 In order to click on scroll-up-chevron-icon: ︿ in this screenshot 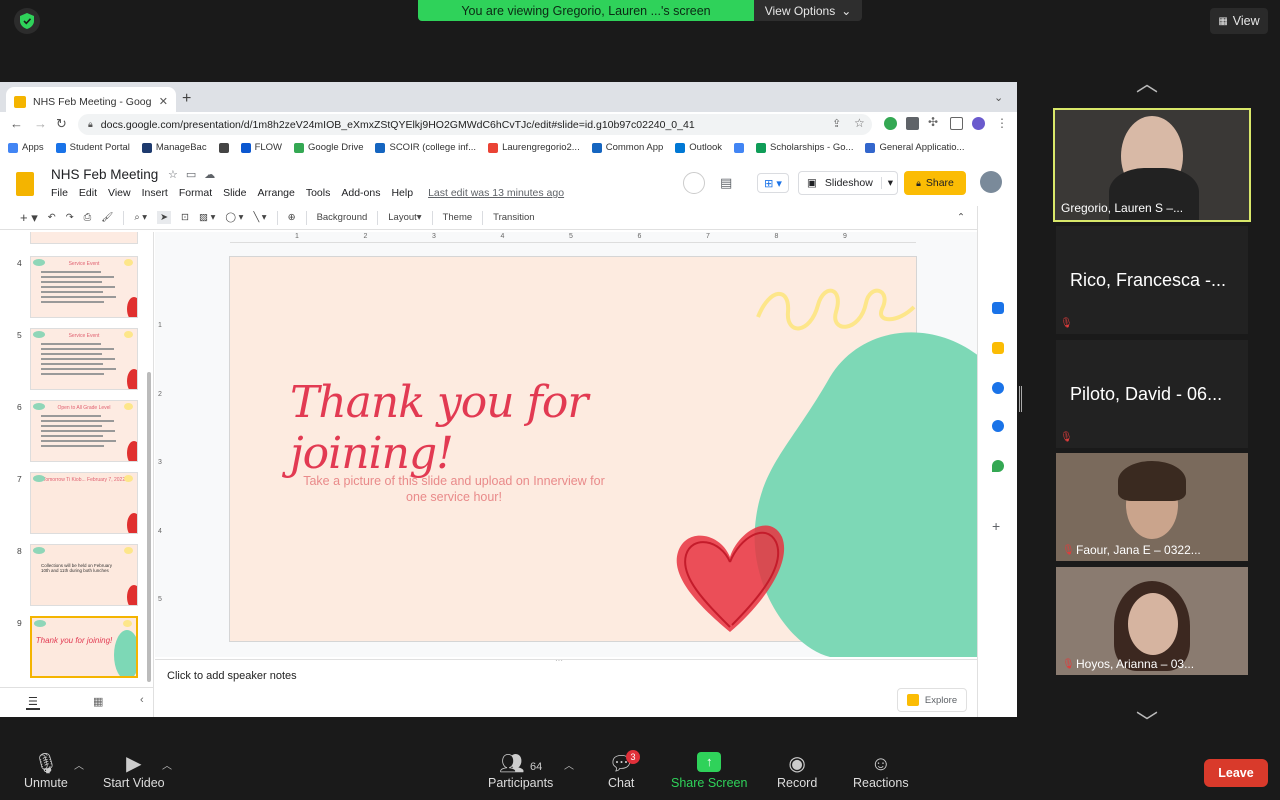, I will do `click(1147, 82)`.